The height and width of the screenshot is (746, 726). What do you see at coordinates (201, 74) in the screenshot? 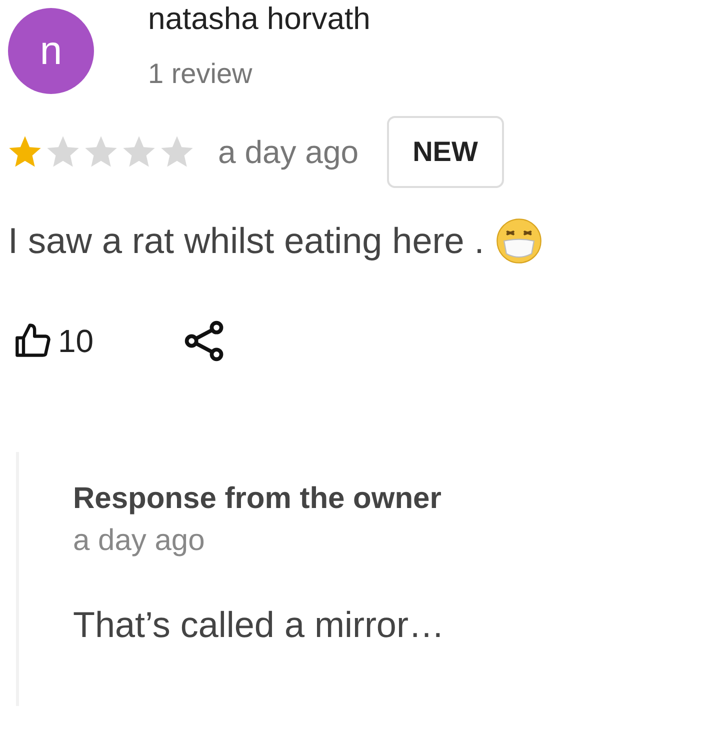
I see `review-count: 1 review` at bounding box center [201, 74].